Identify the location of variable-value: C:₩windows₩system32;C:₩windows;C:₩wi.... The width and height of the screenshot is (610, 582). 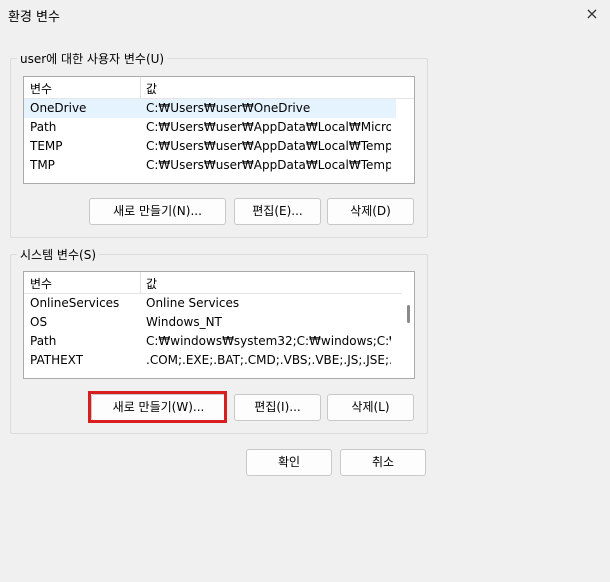
(268, 341).